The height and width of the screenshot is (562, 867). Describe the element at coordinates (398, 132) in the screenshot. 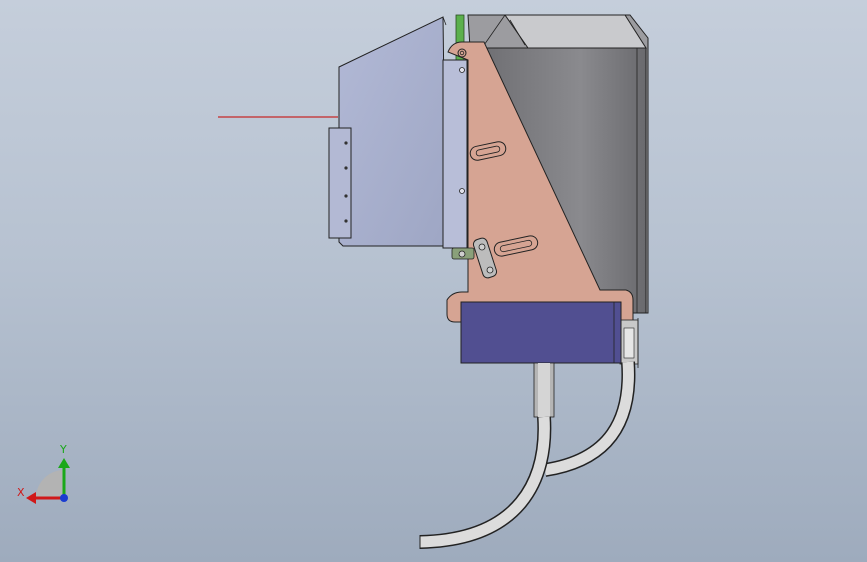

I see `cover-plate` at that location.